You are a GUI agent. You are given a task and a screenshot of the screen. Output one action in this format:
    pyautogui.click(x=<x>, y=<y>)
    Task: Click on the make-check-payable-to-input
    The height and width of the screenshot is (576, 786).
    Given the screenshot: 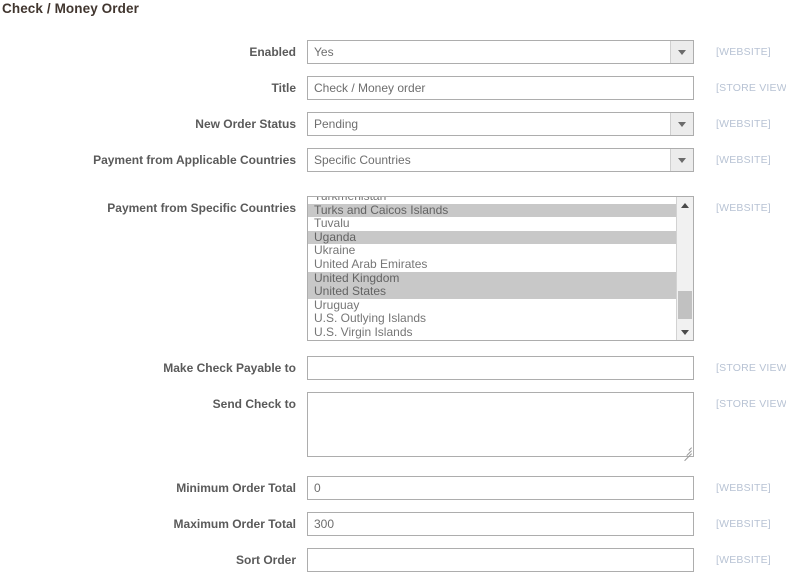 What is the action you would take?
    pyautogui.click(x=500, y=368)
    